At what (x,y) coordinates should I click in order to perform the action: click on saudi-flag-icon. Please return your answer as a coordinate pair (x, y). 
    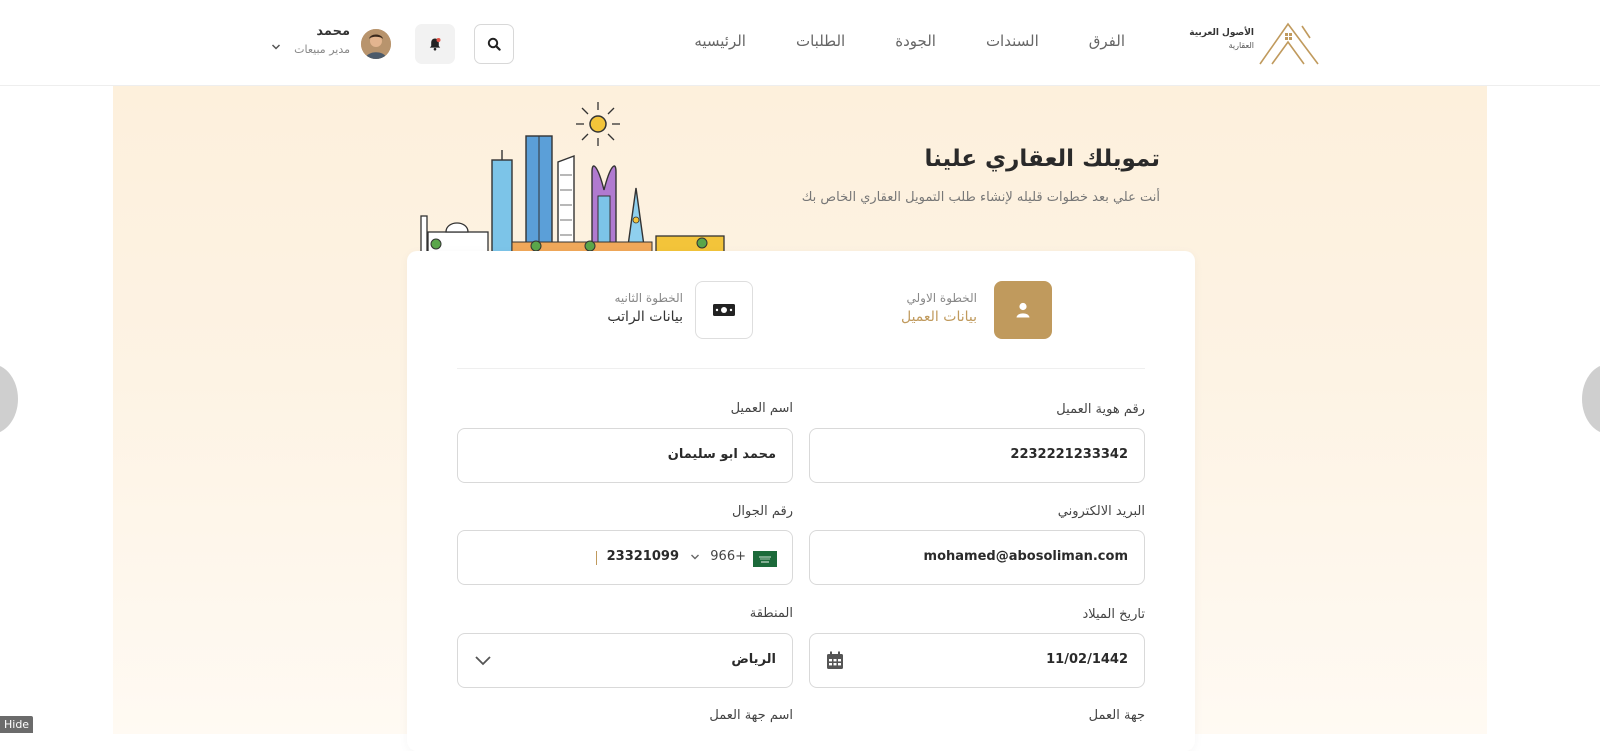
    Looking at the image, I should click on (765, 559).